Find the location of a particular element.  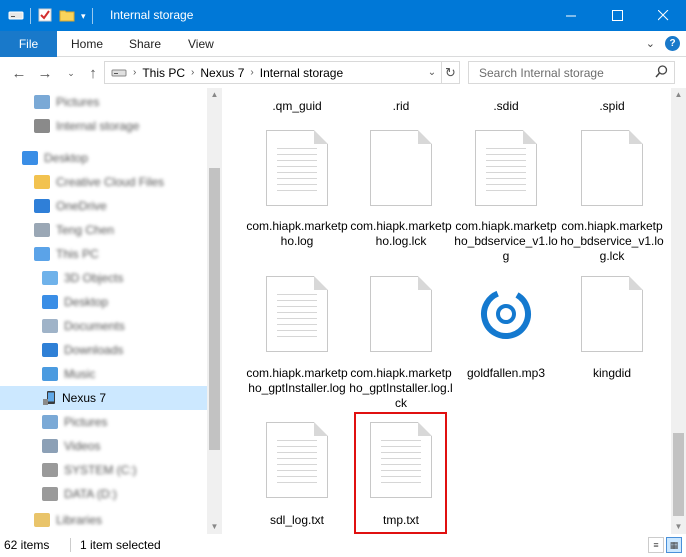

nav-item-onedrive: OneDrive is located at coordinates (103, 206).